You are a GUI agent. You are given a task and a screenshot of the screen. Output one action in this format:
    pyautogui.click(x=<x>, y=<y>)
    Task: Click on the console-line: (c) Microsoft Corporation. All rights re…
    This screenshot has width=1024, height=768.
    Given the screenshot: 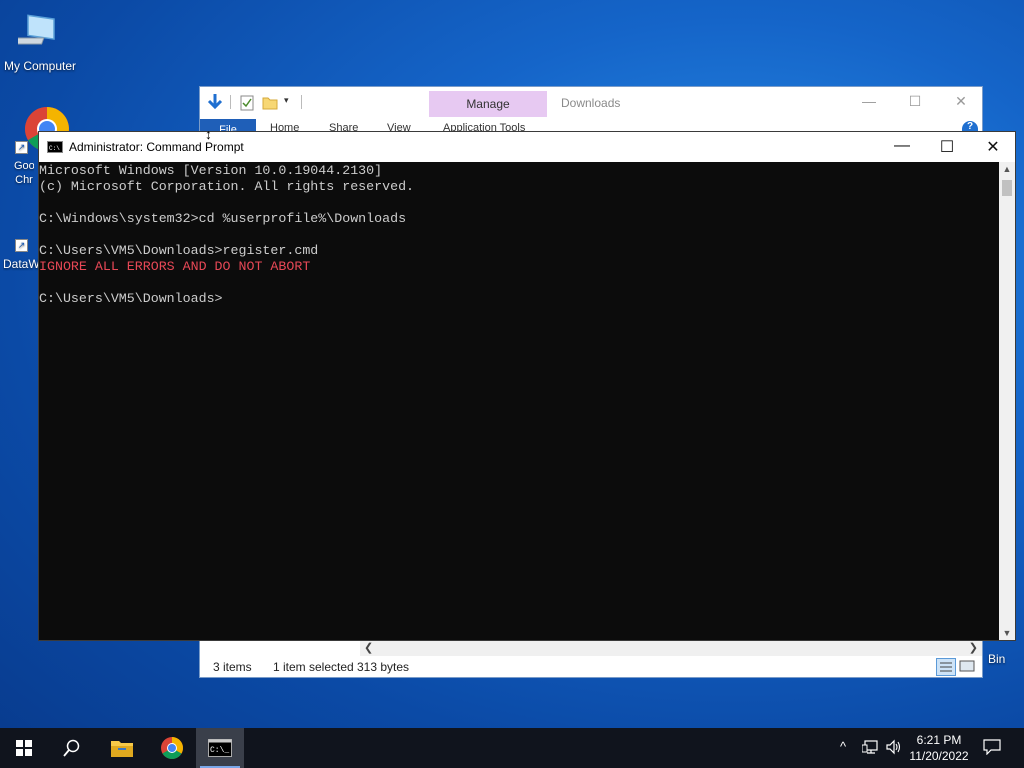 What is the action you would take?
    pyautogui.click(x=227, y=186)
    